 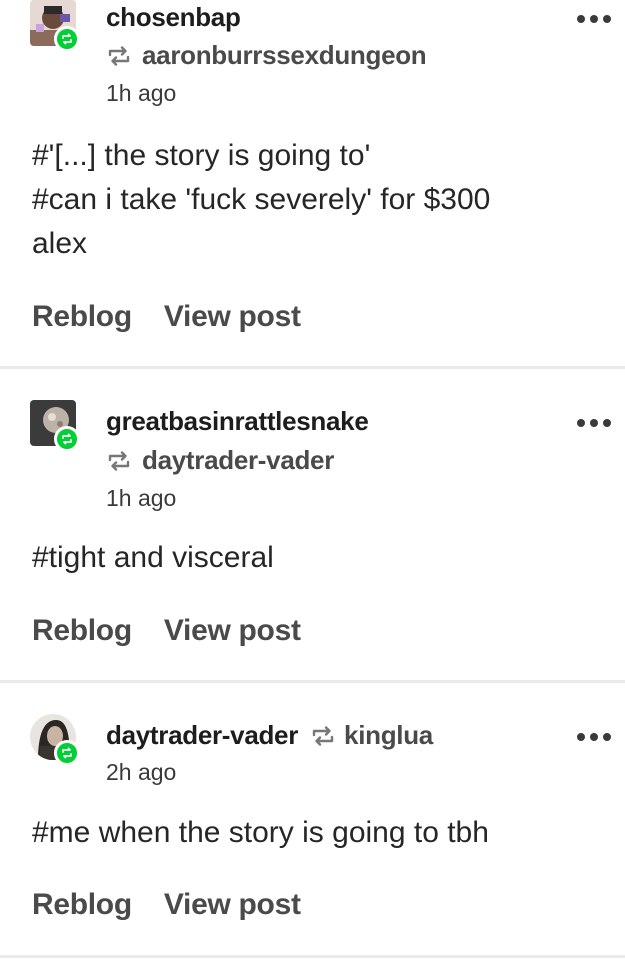 I want to click on post-header: daytrader-vader kinglua, so click(x=269, y=735).